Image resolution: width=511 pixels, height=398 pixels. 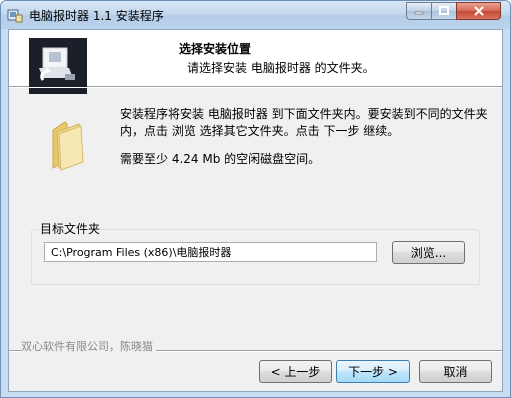 I want to click on title-bar: 电脑报时器 1.1 安装程序, so click(x=255, y=15).